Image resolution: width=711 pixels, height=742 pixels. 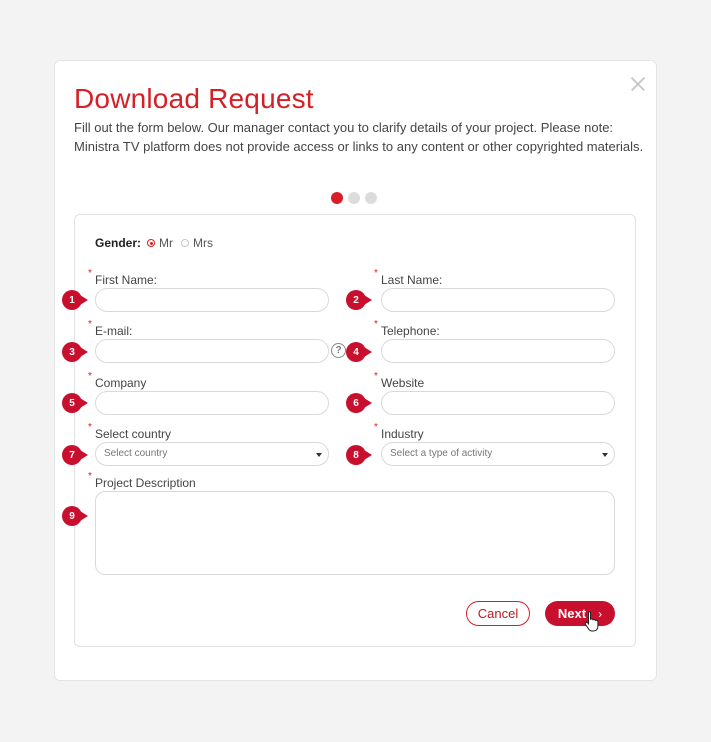 I want to click on industry-select-value: Select a type of activity, so click(x=441, y=453).